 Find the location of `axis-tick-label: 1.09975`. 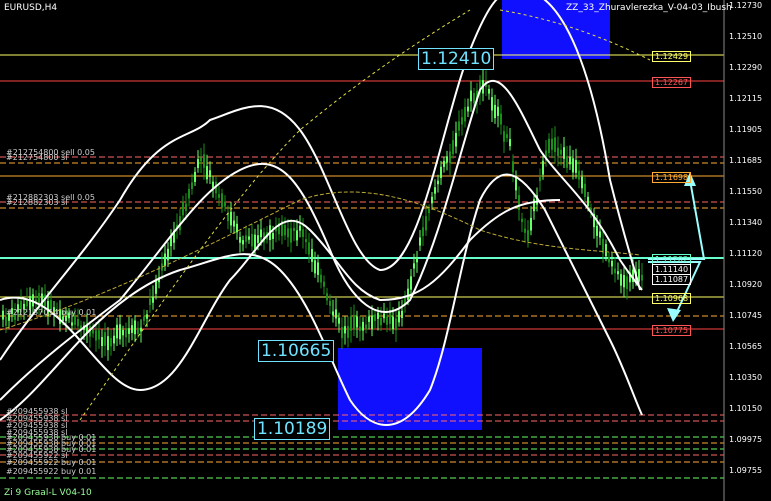

axis-tick-label: 1.09975 is located at coordinates (746, 439).